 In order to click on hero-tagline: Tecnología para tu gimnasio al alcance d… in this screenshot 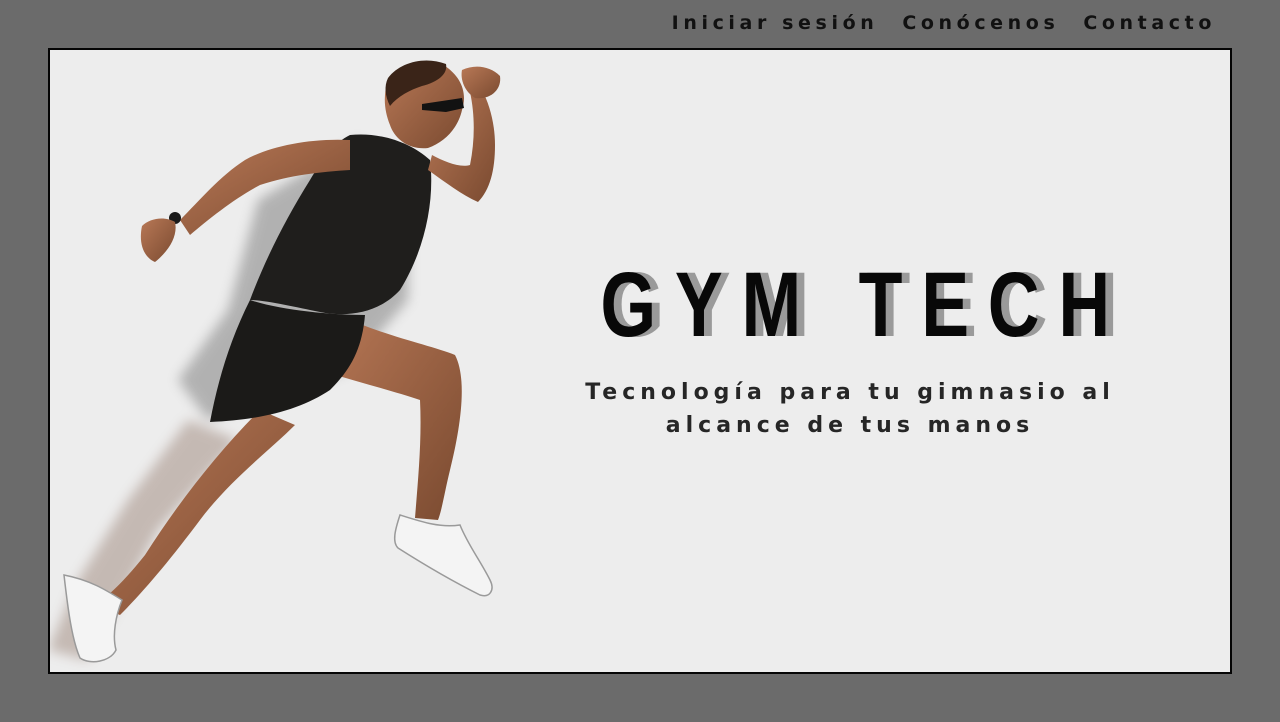, I will do `click(850, 409)`.